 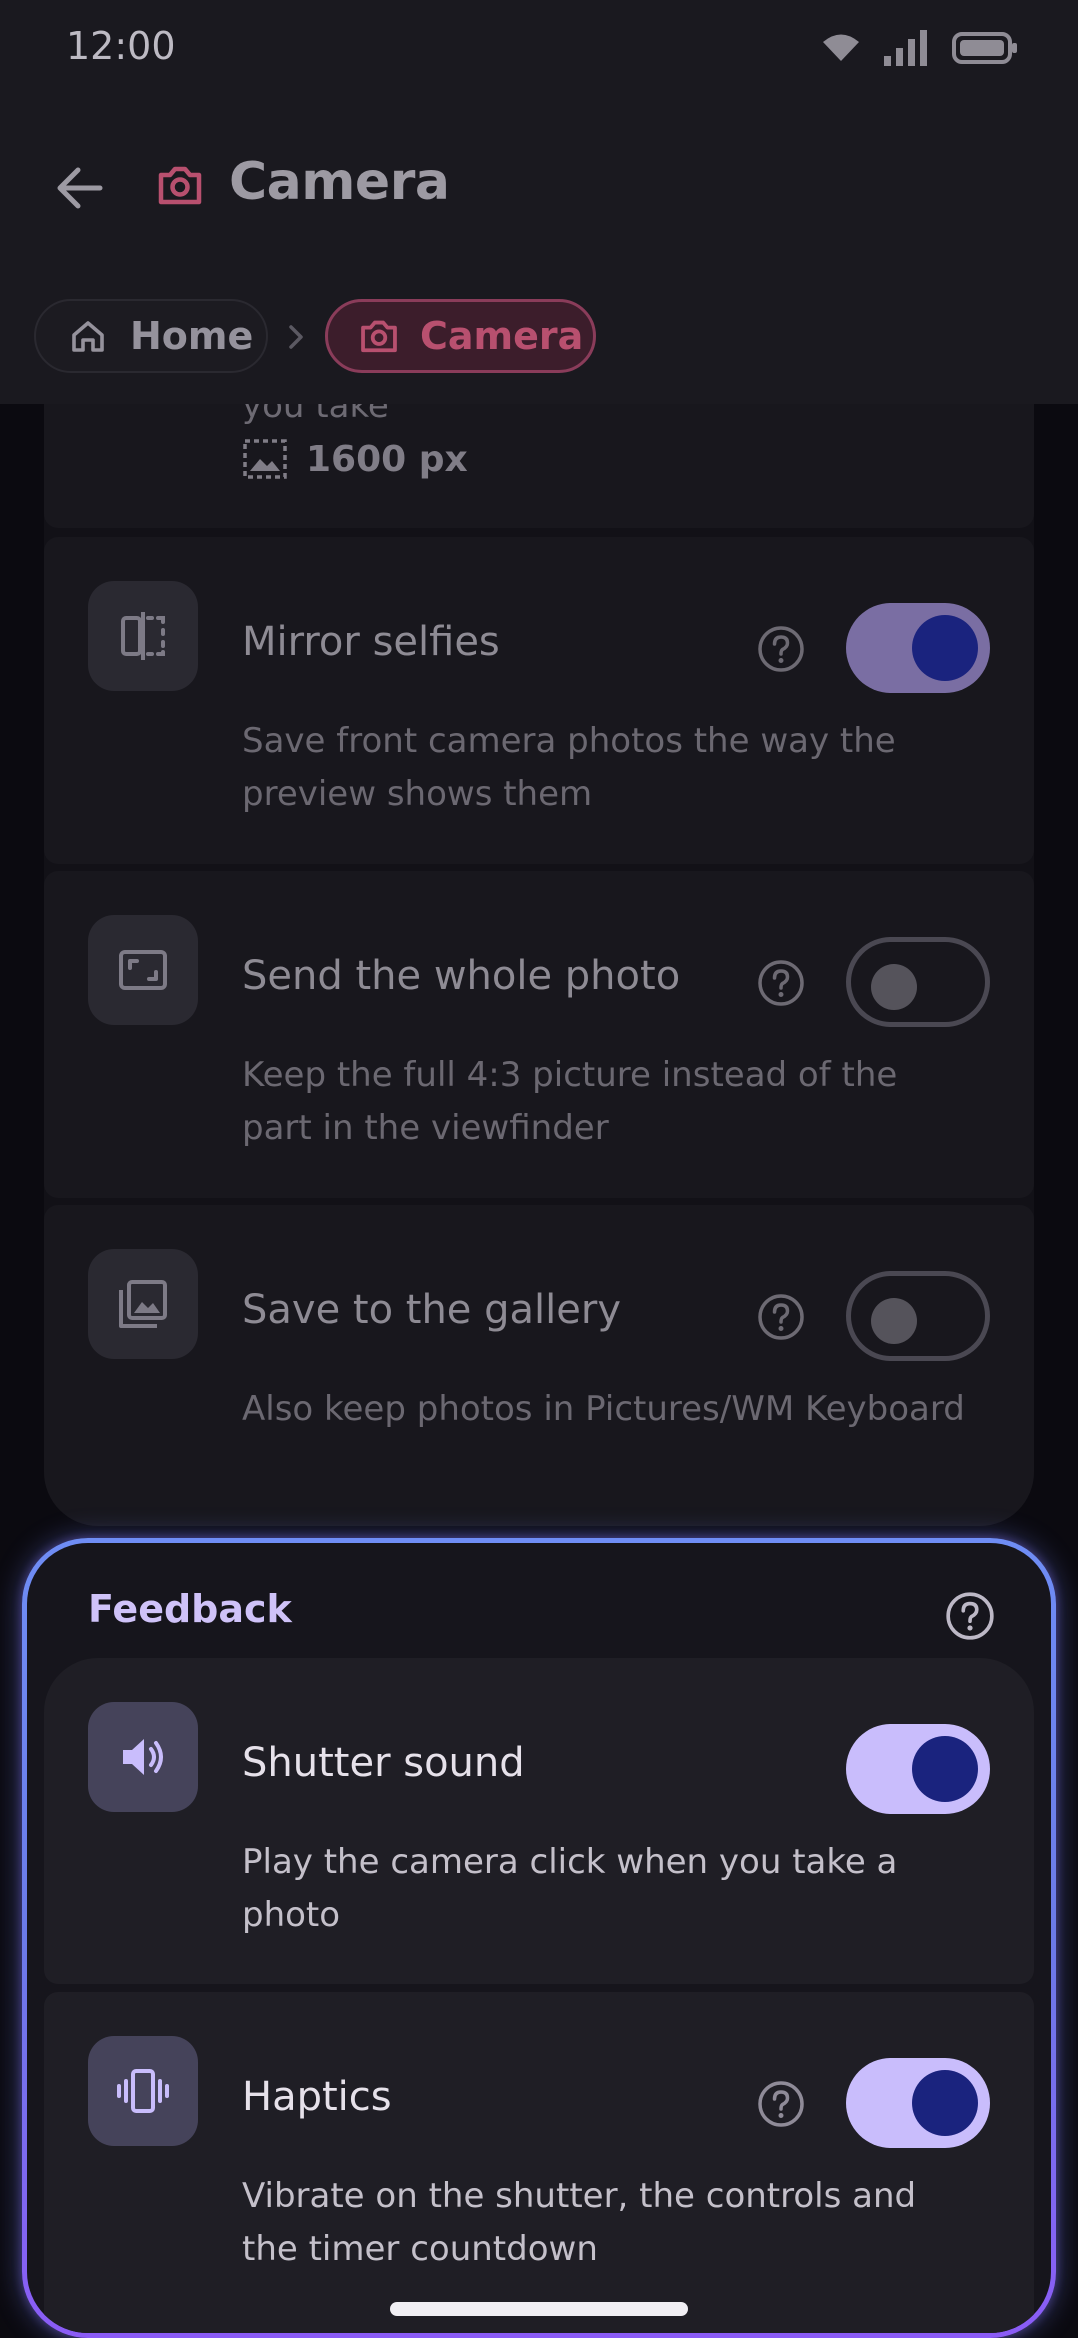 What do you see at coordinates (143, 636) in the screenshot?
I see `mirror-icon` at bounding box center [143, 636].